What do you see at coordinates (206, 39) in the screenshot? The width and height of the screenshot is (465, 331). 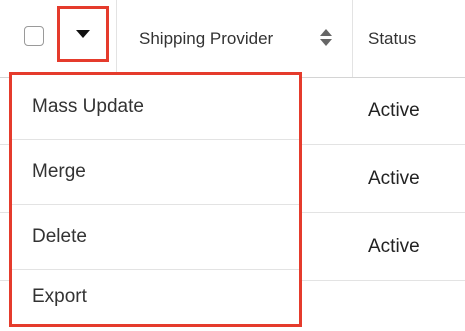 I see `column-header-shipping-provider: Shipping Provider` at bounding box center [206, 39].